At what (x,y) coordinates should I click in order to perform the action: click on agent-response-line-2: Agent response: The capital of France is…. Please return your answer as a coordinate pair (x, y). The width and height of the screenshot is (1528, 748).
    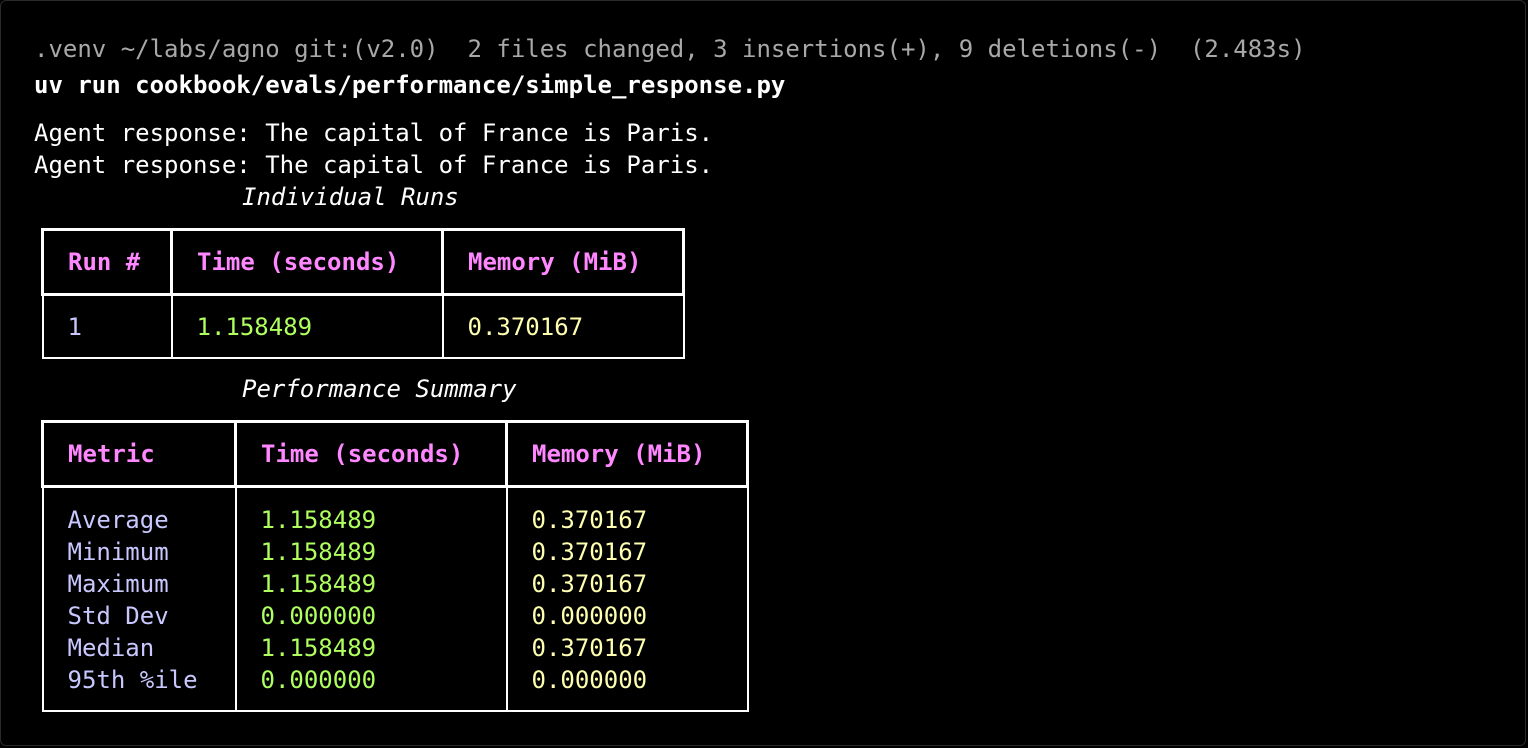
    Looking at the image, I should click on (374, 165).